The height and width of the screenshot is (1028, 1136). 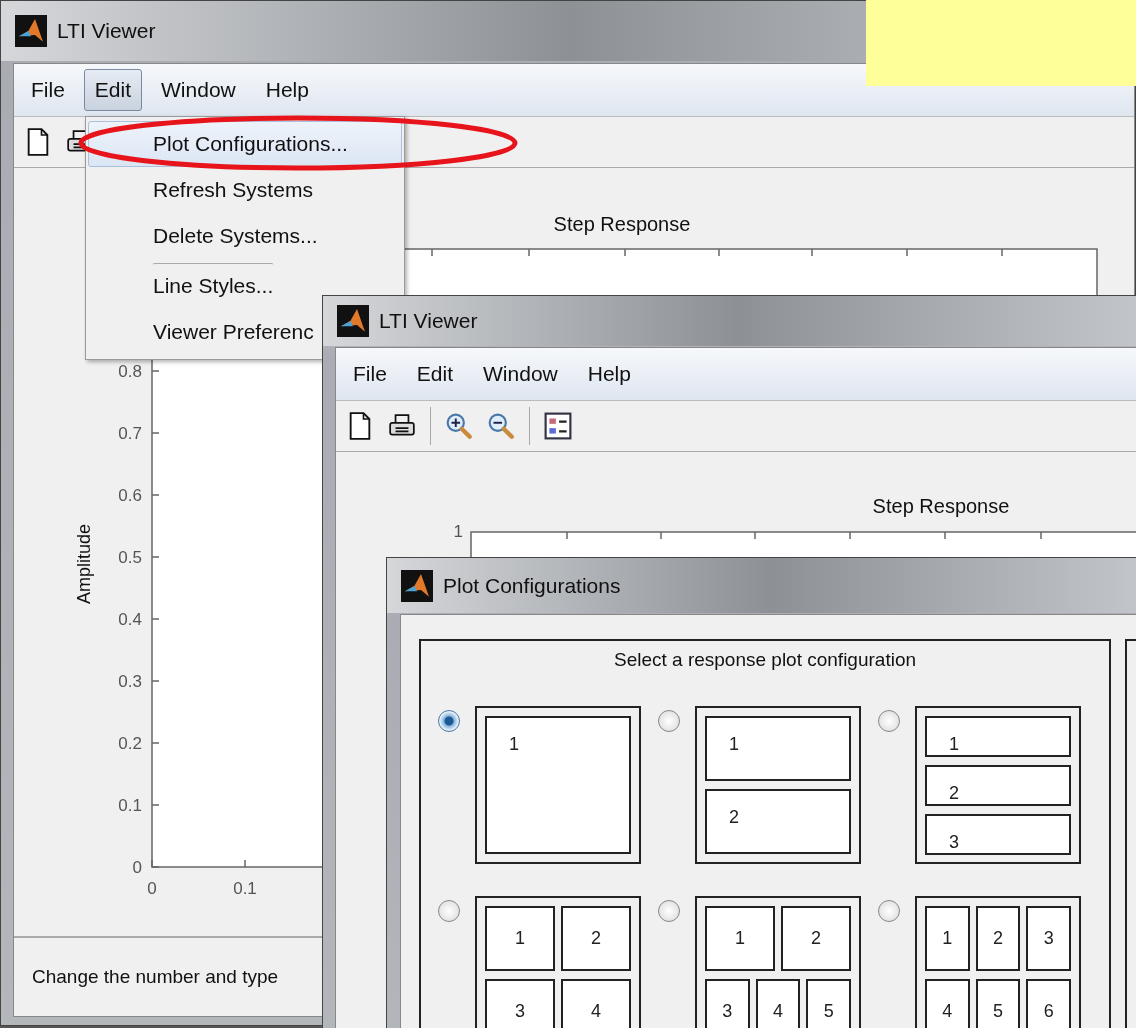 What do you see at coordinates (84, 564) in the screenshot?
I see `axis-label: Amplitude` at bounding box center [84, 564].